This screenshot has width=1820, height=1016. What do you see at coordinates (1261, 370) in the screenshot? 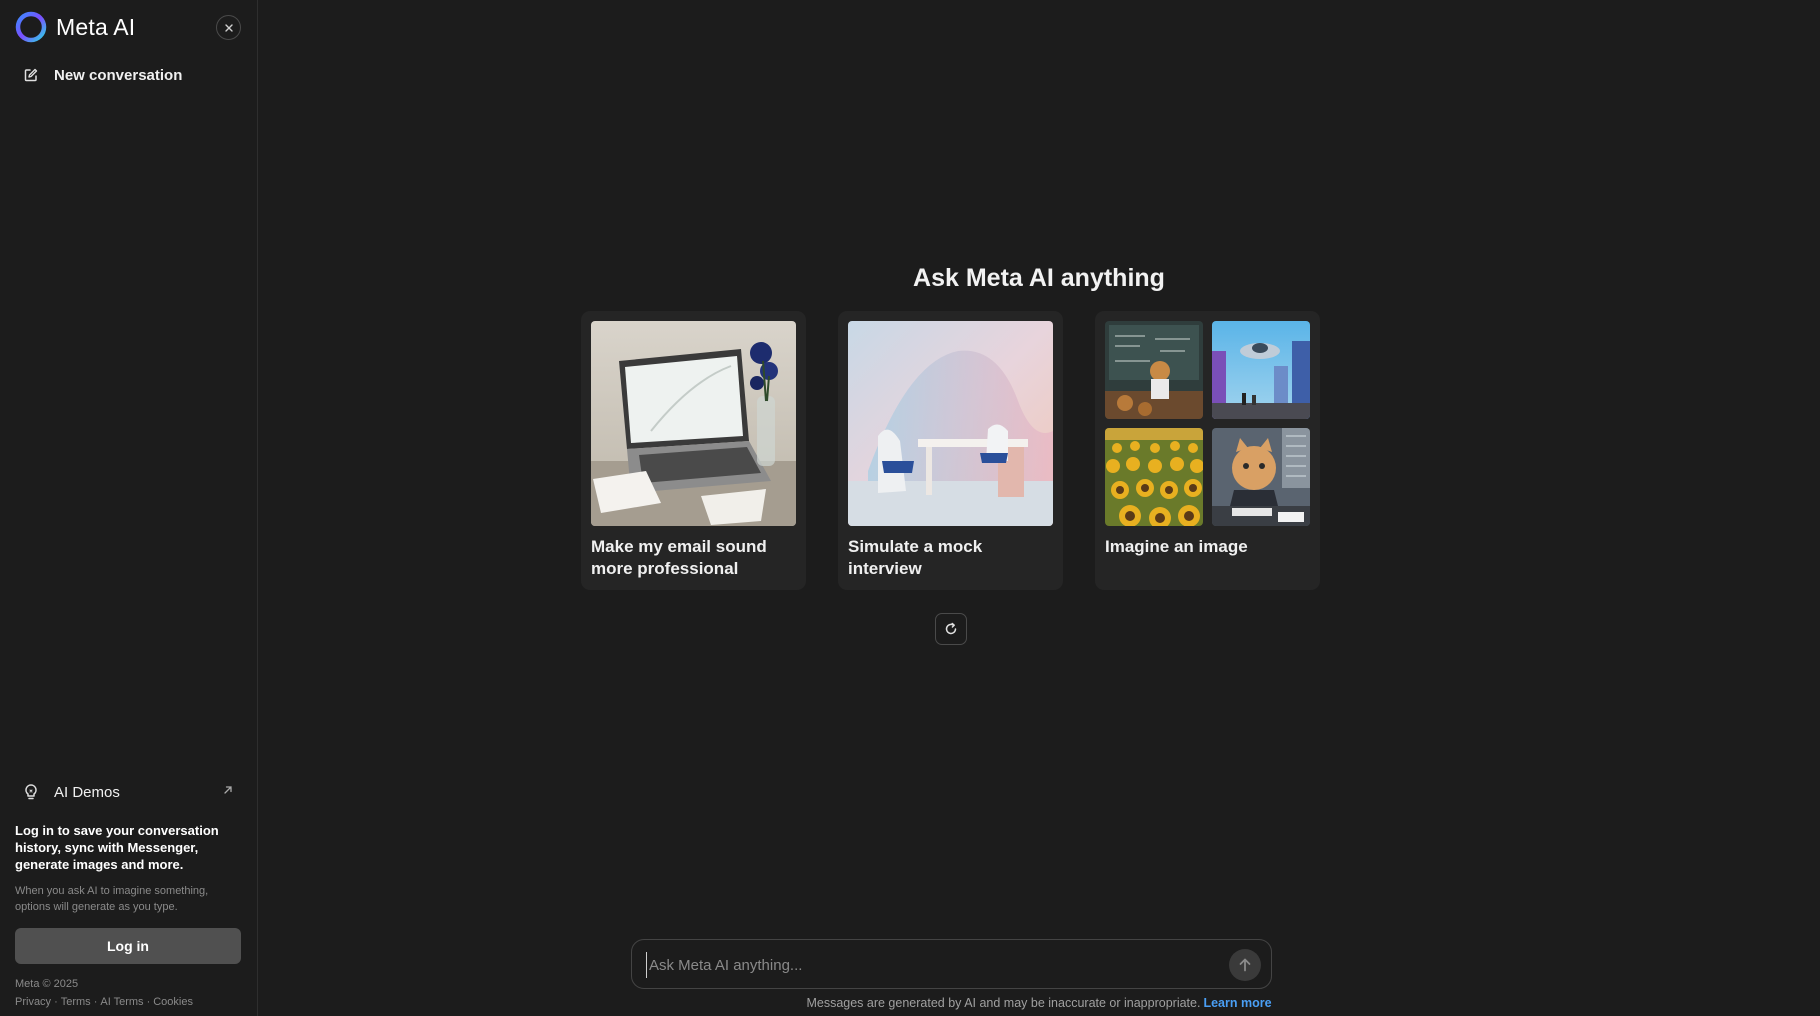
I see `flying-car-city-image` at bounding box center [1261, 370].